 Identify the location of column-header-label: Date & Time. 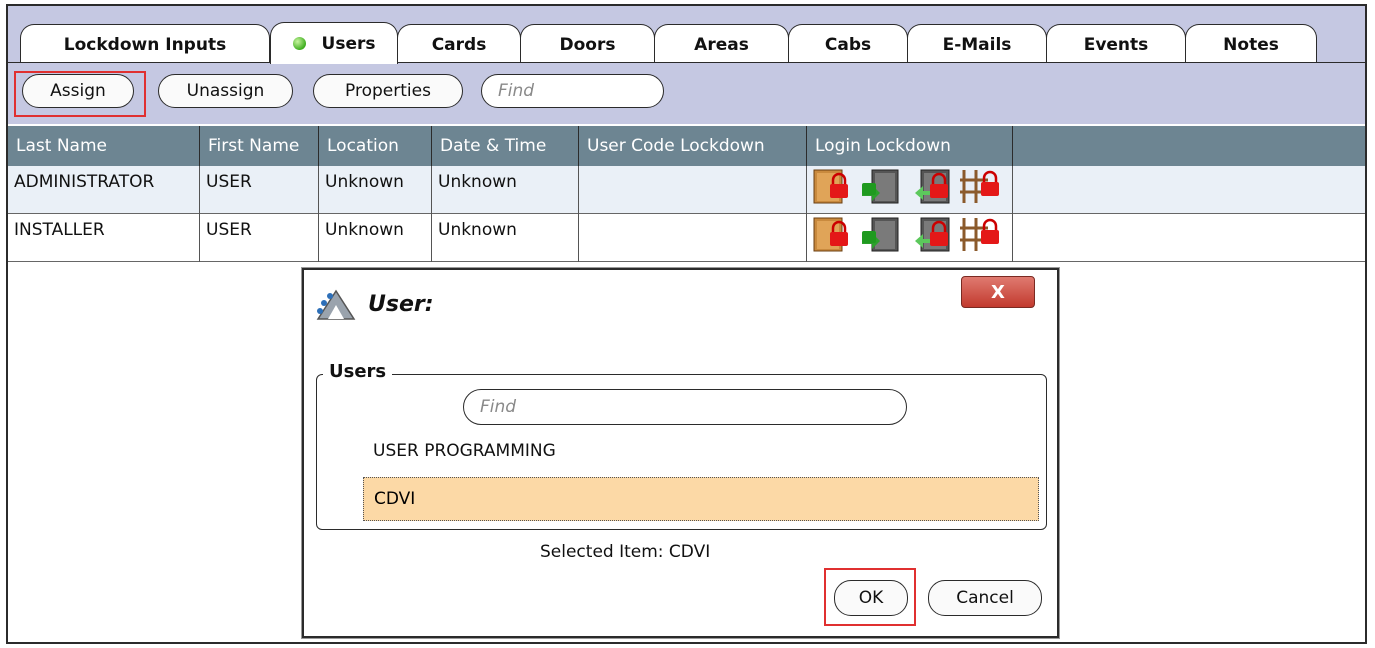
(493, 146).